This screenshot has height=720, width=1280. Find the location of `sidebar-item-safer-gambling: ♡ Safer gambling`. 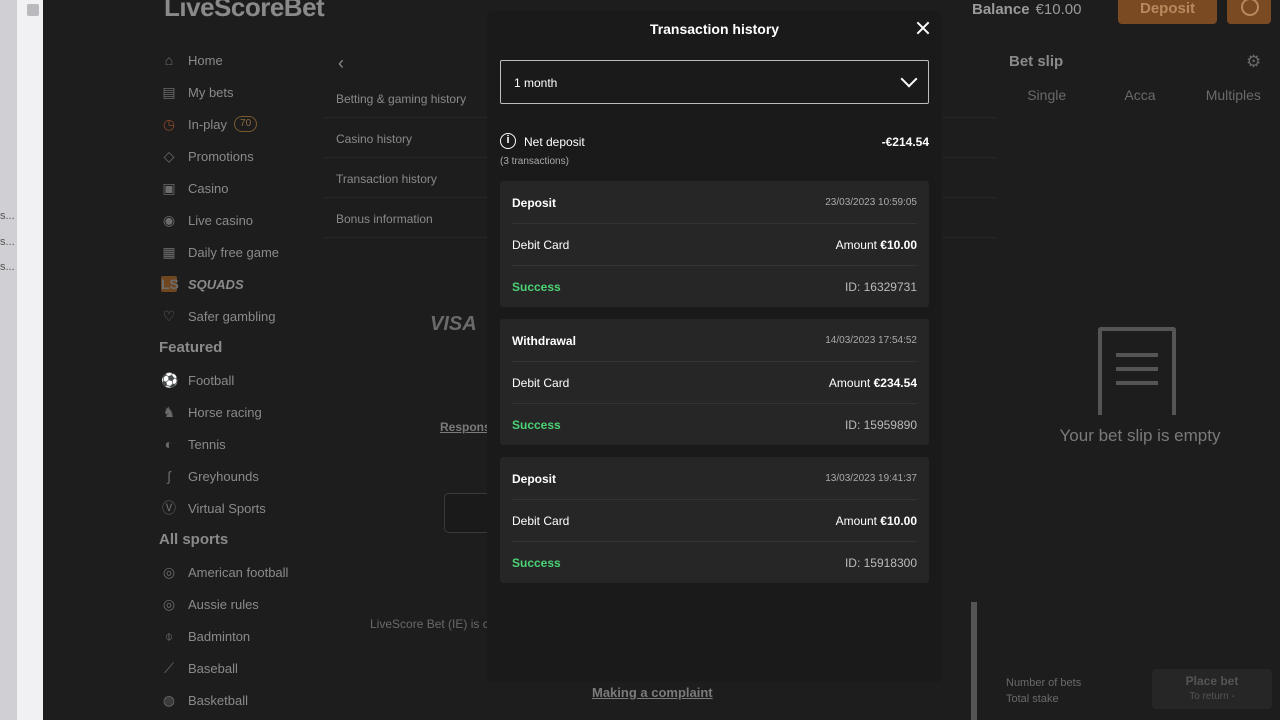

sidebar-item-safer-gambling: ♡ Safer gambling is located at coordinates (237, 316).